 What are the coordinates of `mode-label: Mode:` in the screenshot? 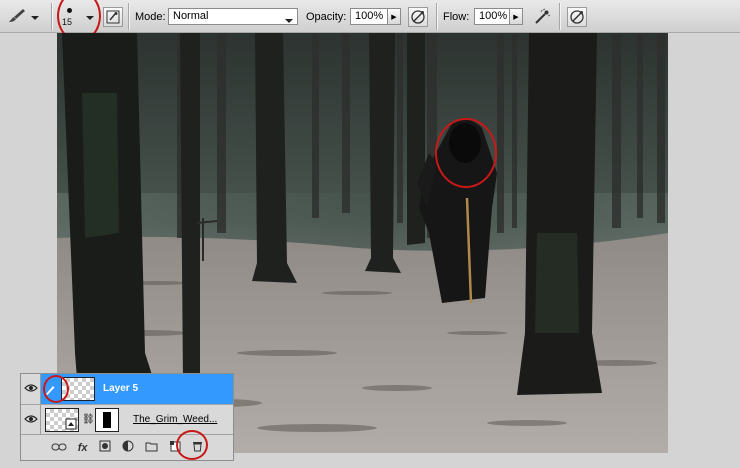 It's located at (150, 16).